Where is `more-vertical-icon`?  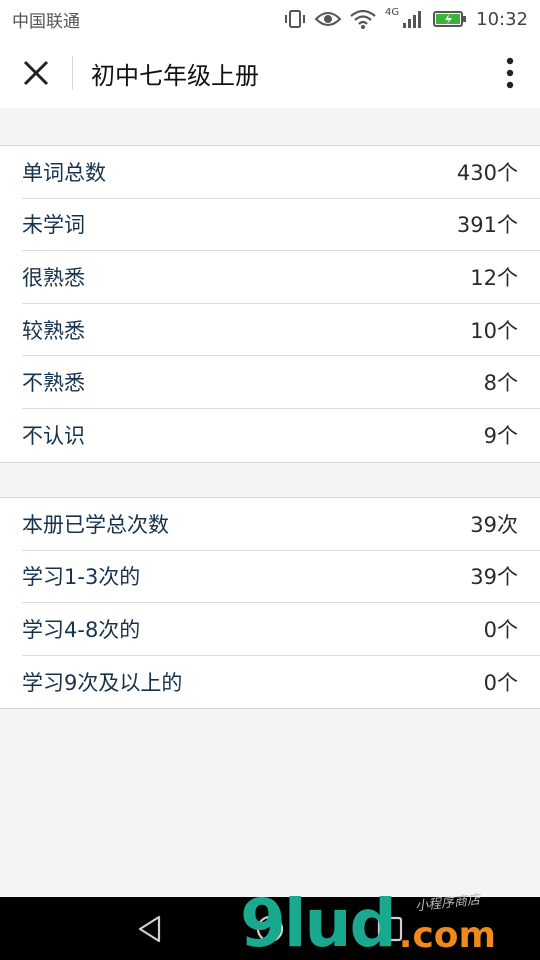 more-vertical-icon is located at coordinates (510, 73).